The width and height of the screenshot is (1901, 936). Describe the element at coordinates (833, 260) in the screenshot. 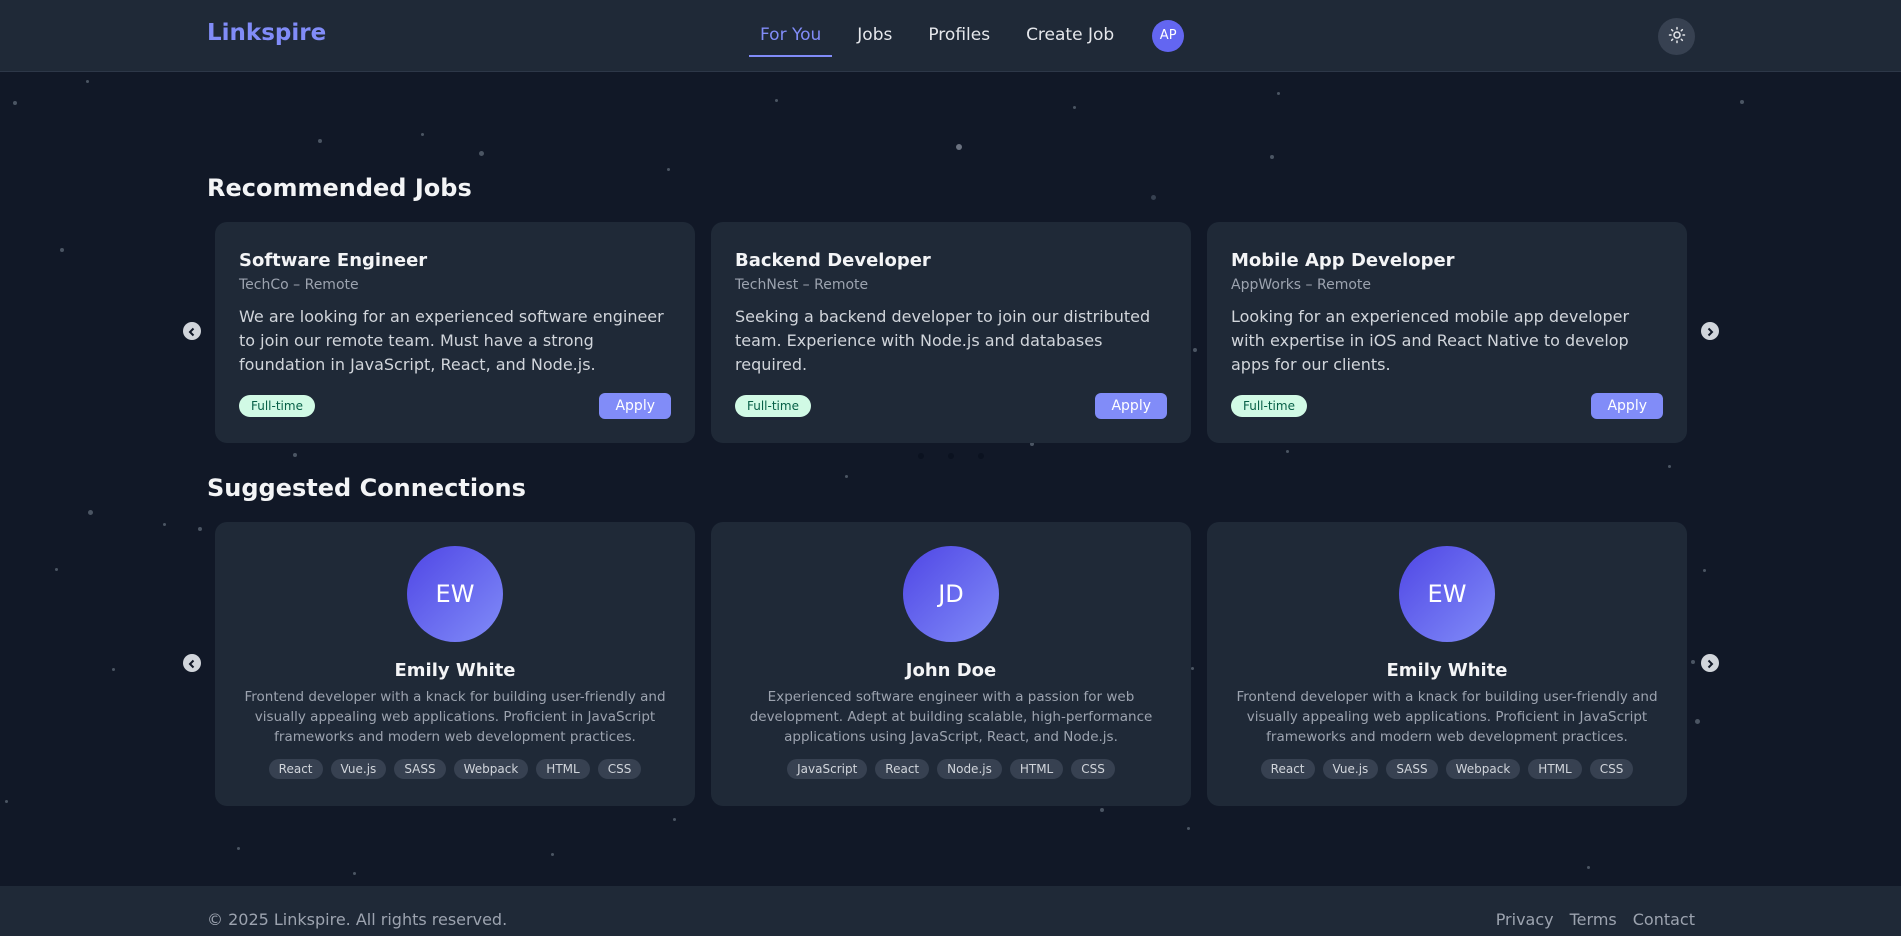

I see `job-title: Backend Developer` at that location.